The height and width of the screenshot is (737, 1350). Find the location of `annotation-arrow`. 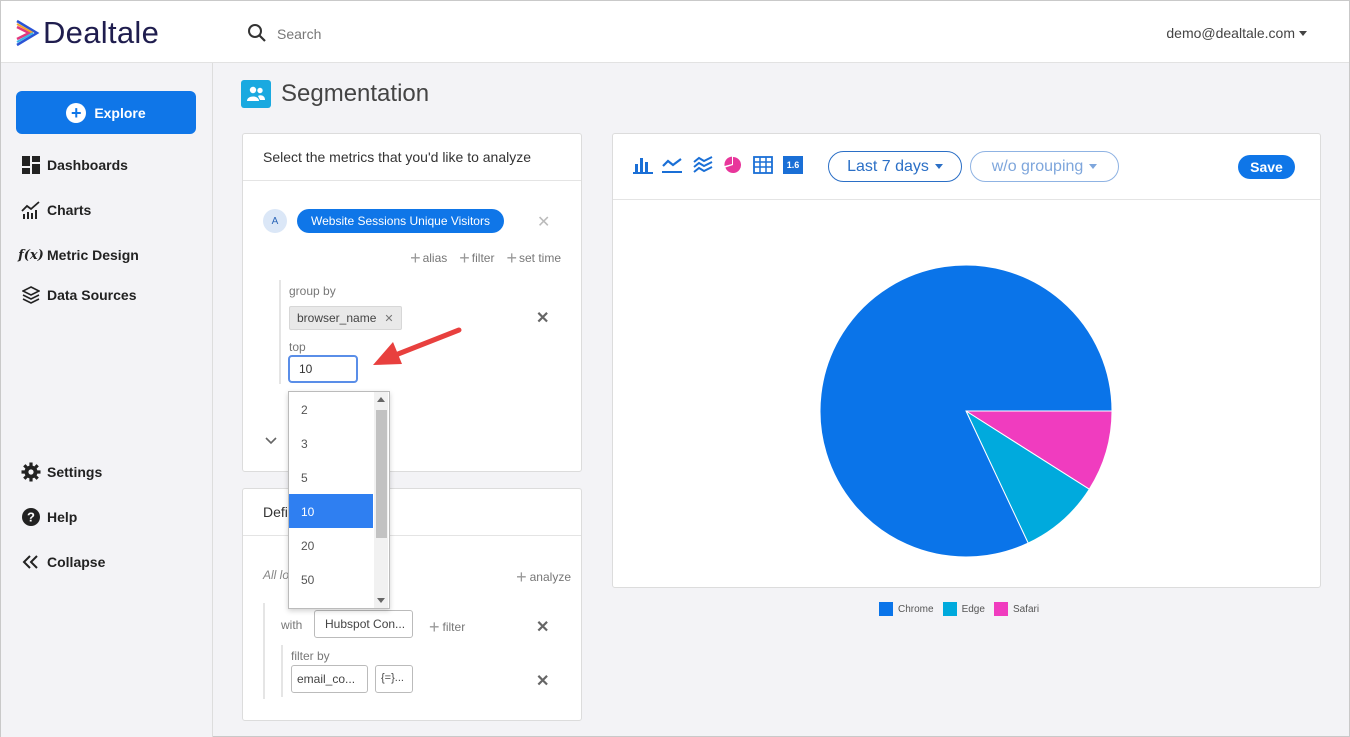

annotation-arrow is located at coordinates (417, 346).